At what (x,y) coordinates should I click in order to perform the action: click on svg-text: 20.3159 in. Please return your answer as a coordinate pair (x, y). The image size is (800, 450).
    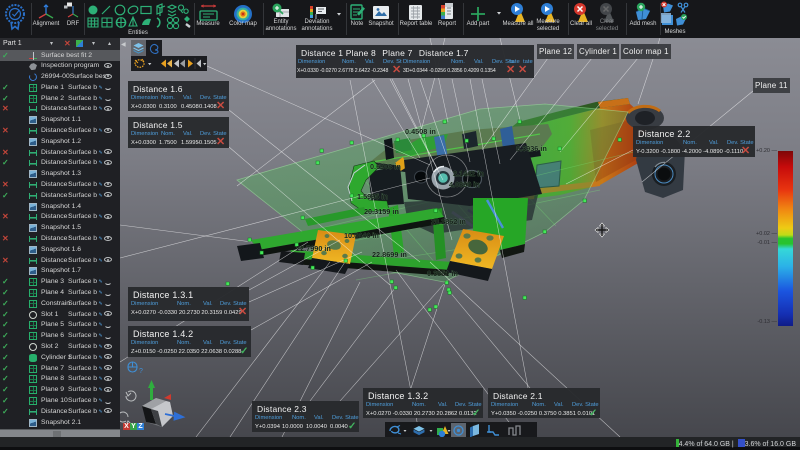
    Looking at the image, I should click on (381, 211).